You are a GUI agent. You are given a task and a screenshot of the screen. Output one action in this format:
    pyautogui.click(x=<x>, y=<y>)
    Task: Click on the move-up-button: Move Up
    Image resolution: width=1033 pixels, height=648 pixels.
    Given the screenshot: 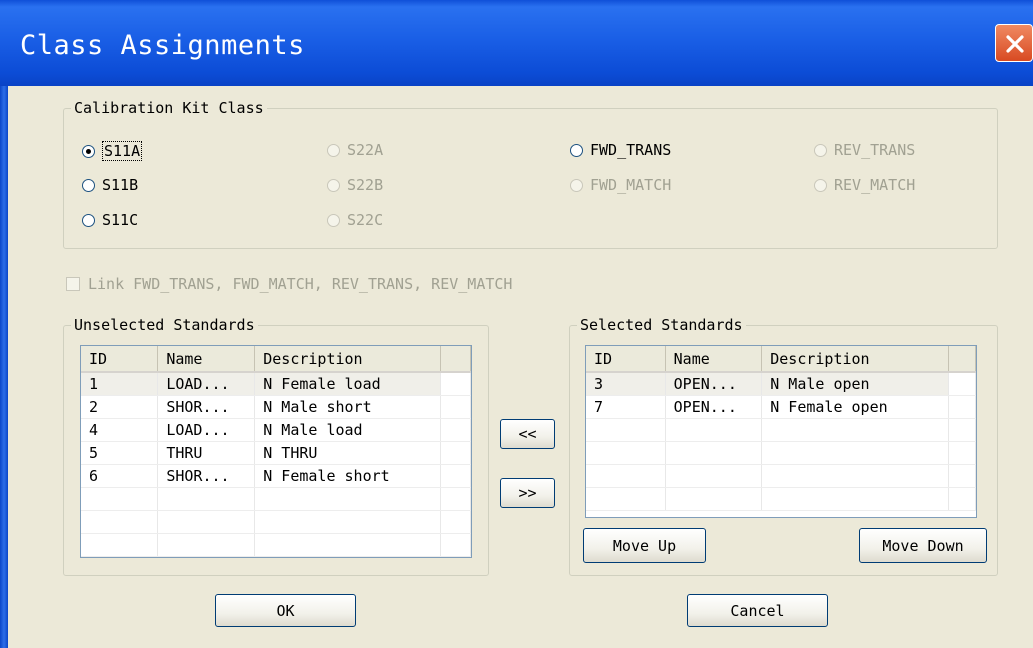 What is the action you would take?
    pyautogui.click(x=644, y=545)
    